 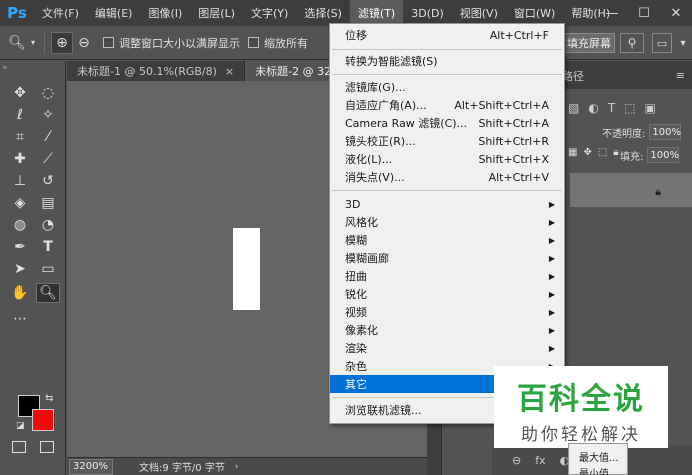 I want to click on pen-tool-icon: ✒, so click(x=20, y=247).